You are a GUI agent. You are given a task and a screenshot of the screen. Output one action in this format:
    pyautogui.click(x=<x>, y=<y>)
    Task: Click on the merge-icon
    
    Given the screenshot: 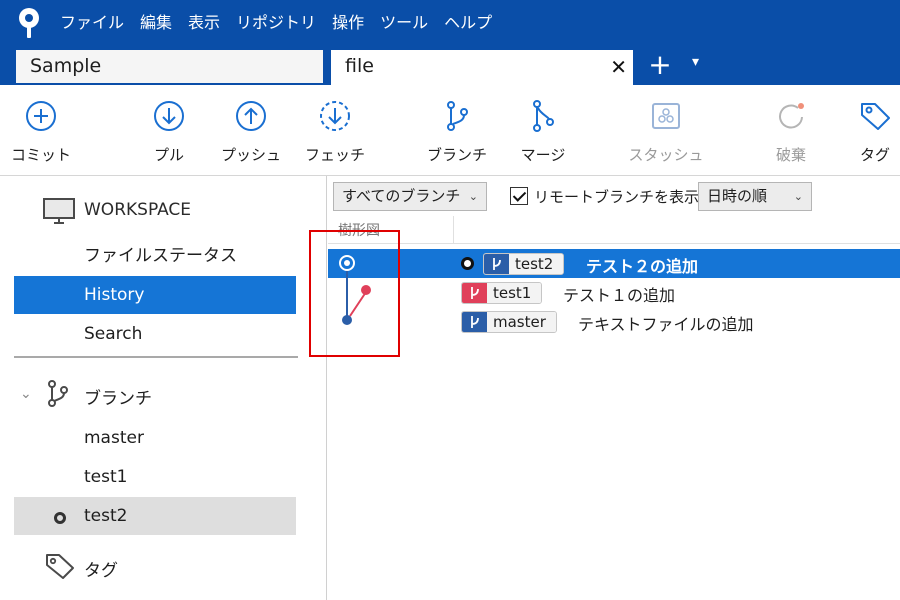 What is the action you would take?
    pyautogui.click(x=543, y=116)
    